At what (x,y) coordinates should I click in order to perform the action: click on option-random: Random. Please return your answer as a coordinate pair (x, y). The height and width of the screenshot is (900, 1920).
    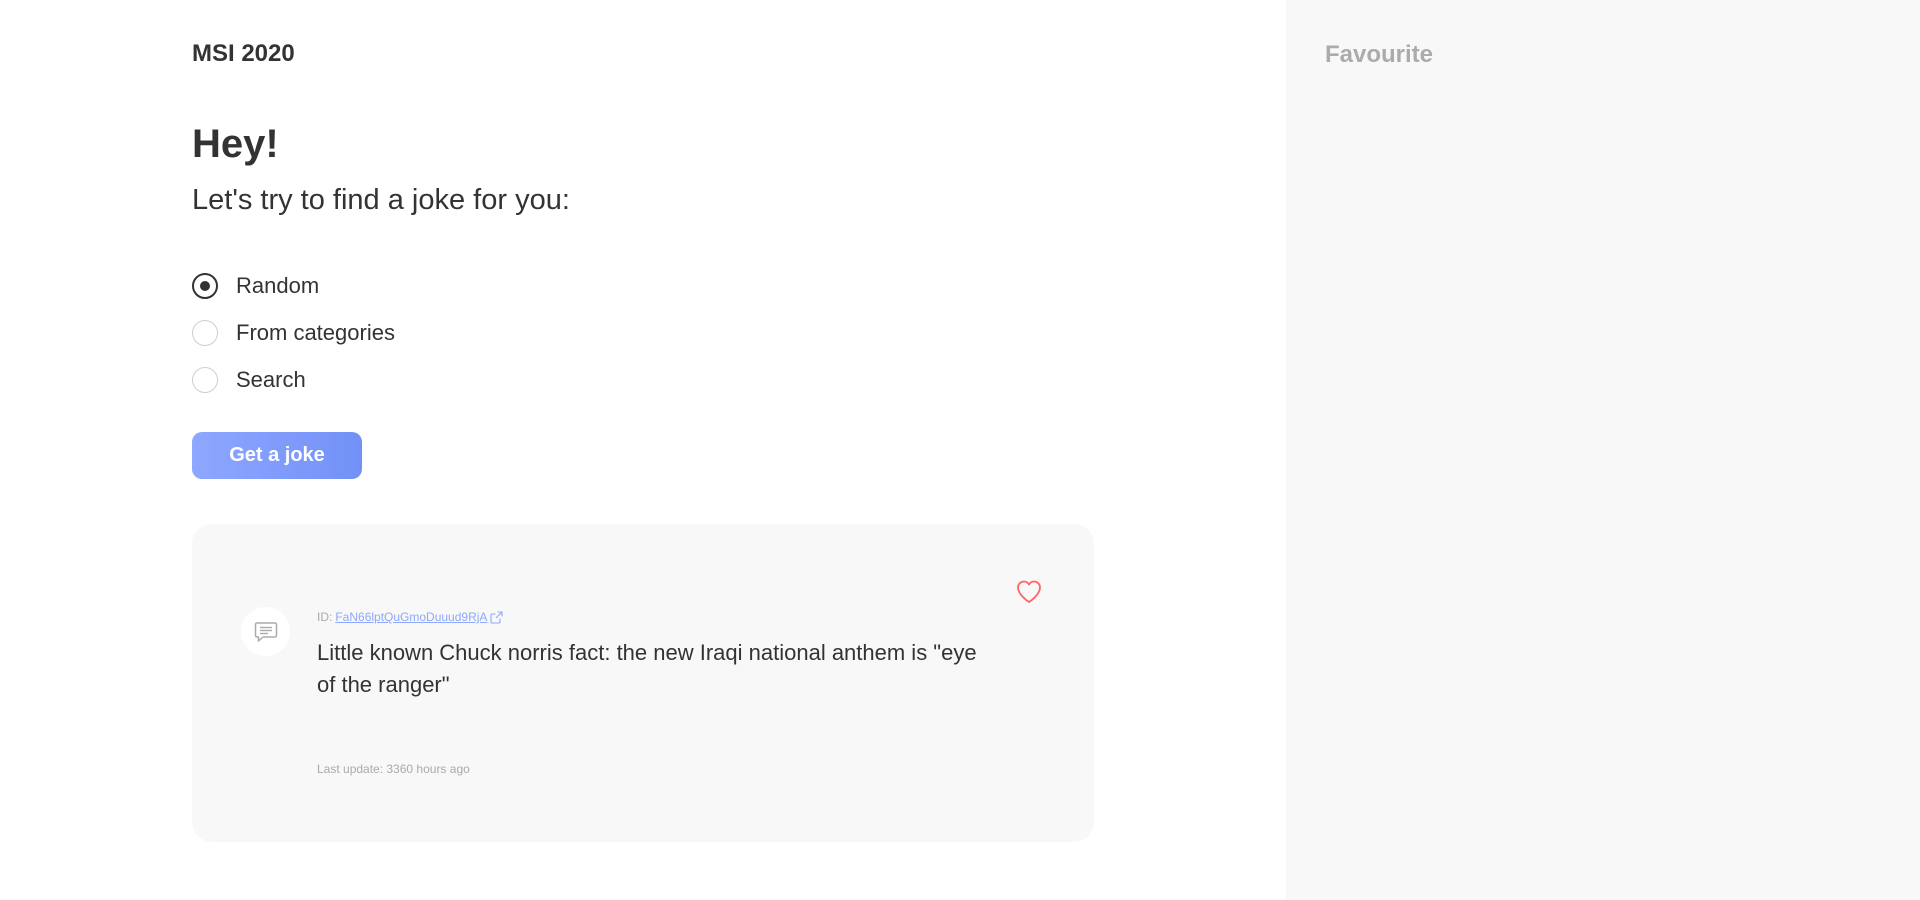
    Looking at the image, I should click on (293, 286).